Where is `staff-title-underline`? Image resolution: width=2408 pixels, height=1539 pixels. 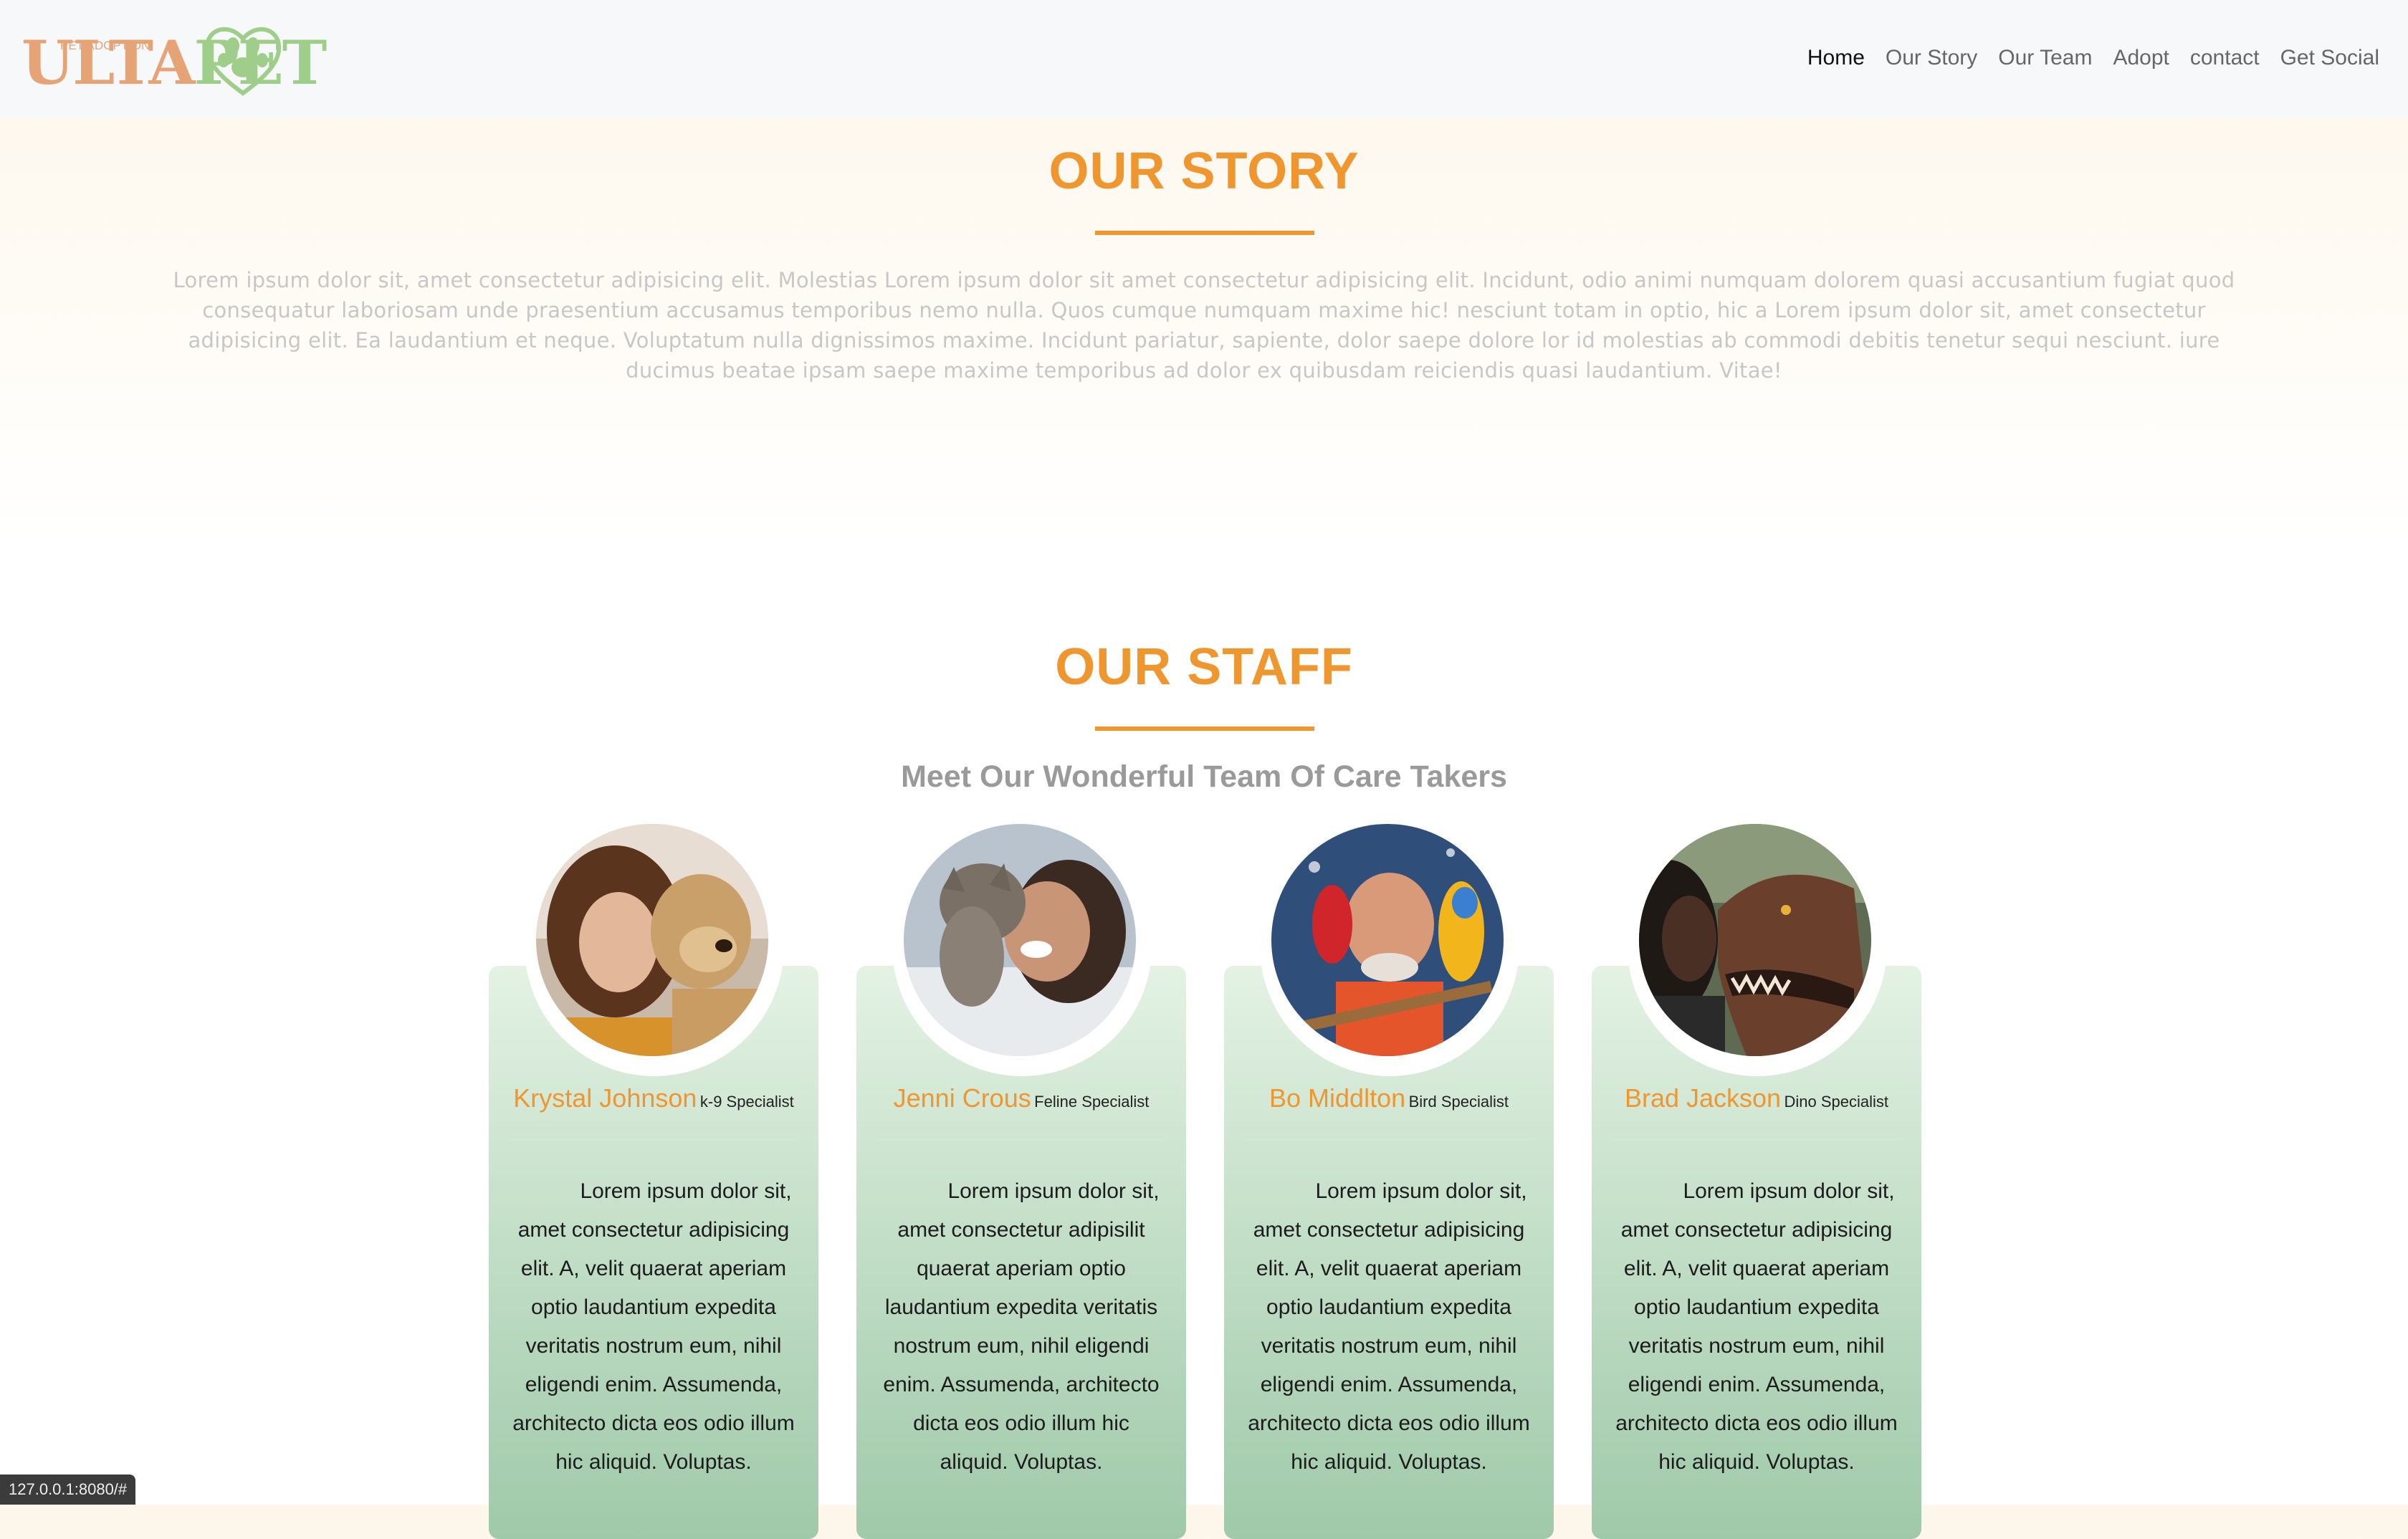 staff-title-underline is located at coordinates (1204, 729).